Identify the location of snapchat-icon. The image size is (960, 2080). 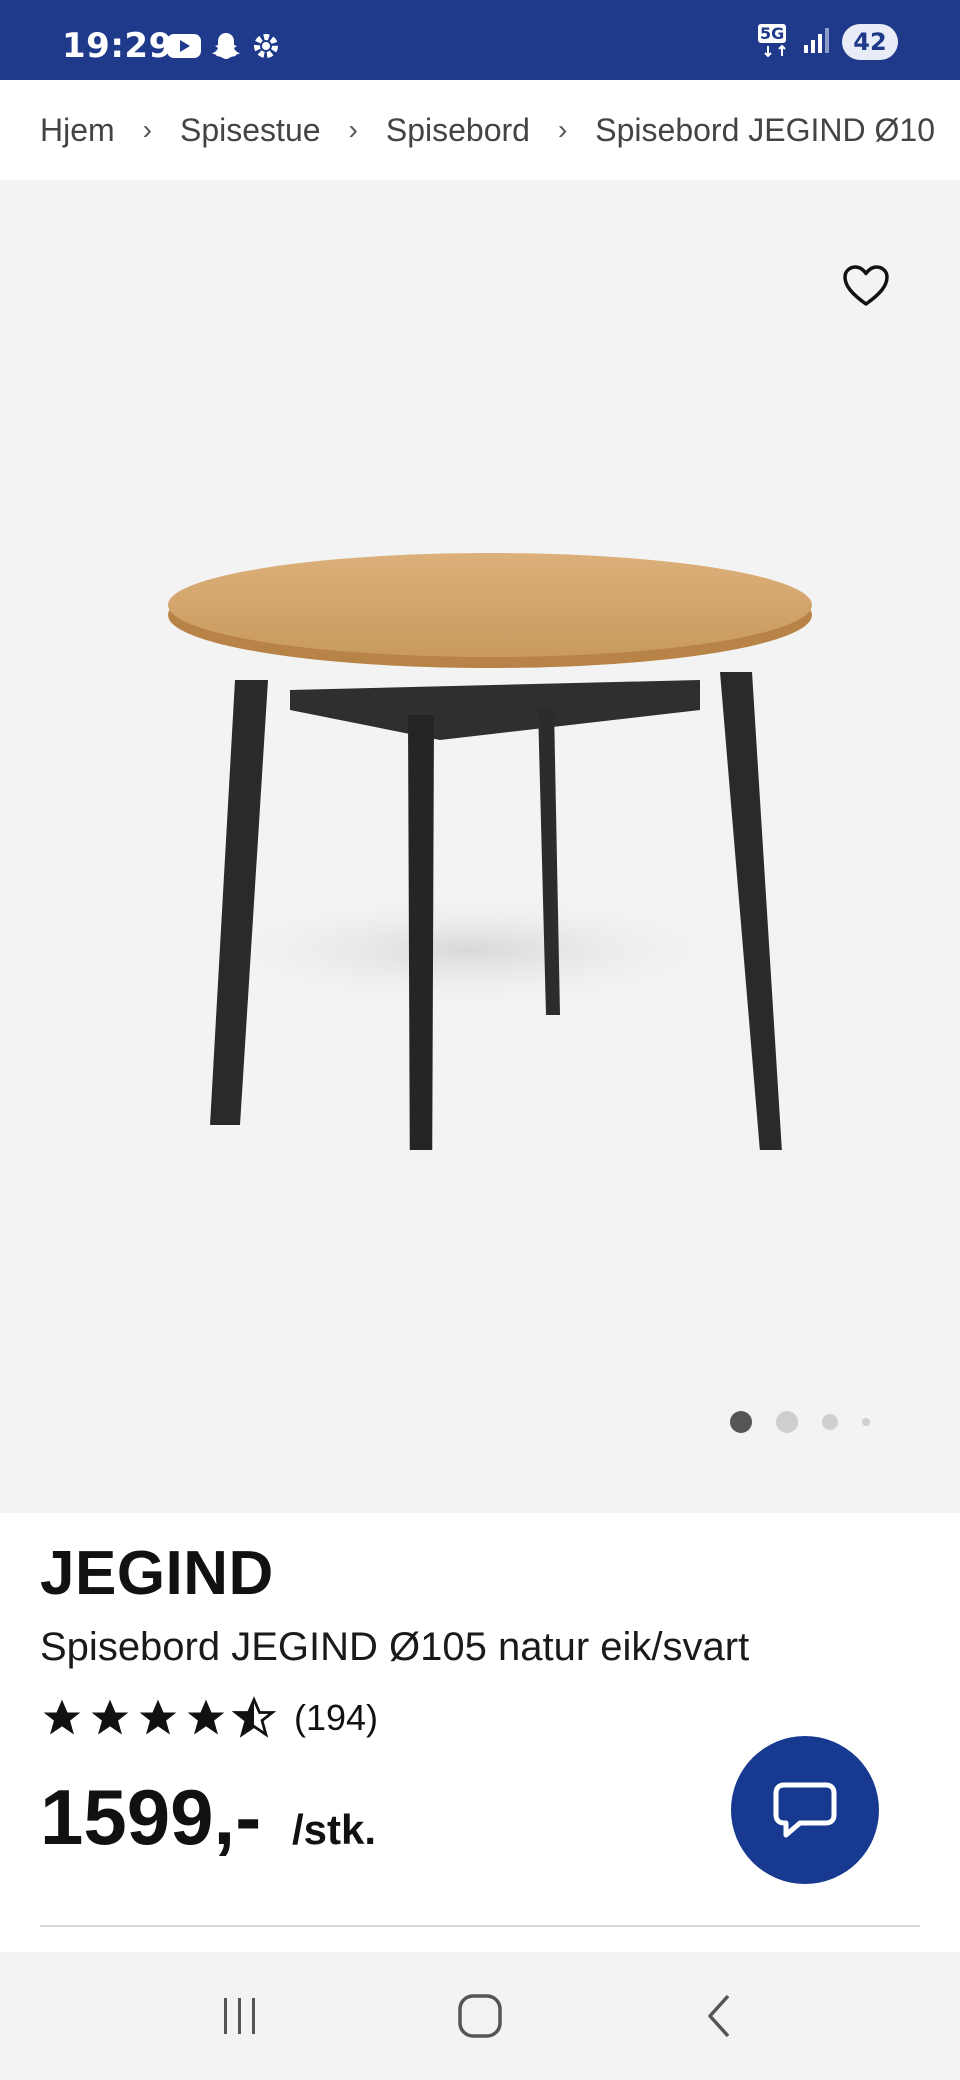
(226, 48).